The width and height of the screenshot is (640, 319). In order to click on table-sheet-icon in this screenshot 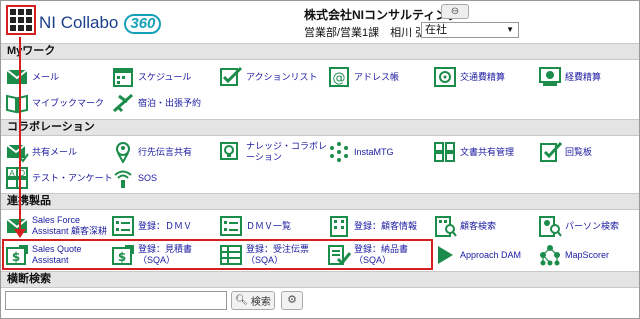, I will do `click(231, 255)`.